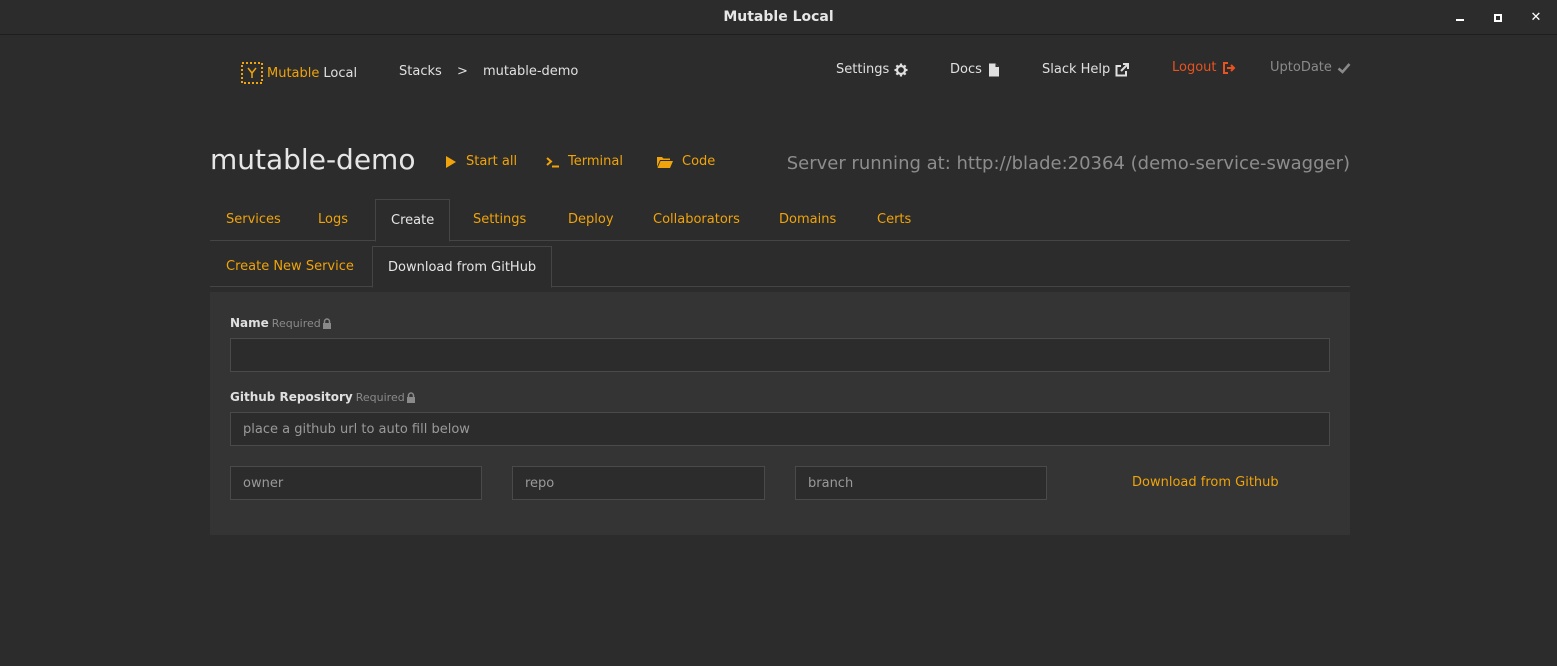  I want to click on start-all-button: Start all, so click(480, 161).